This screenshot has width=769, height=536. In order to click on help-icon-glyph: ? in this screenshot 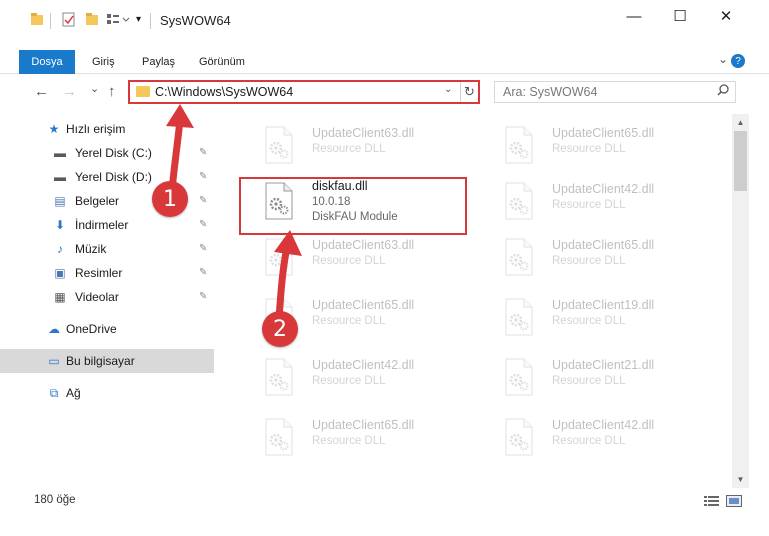, I will do `click(738, 61)`.